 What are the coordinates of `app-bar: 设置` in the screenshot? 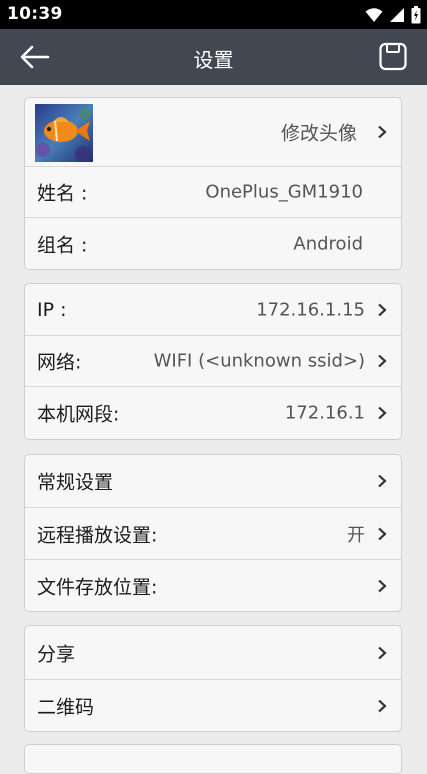 It's located at (213, 57).